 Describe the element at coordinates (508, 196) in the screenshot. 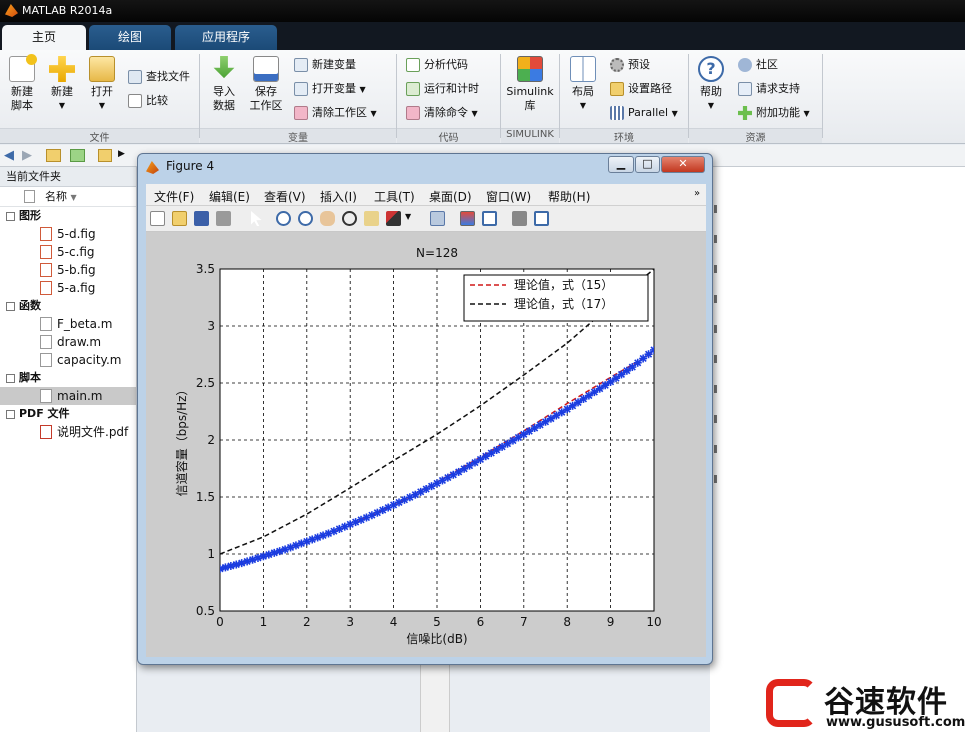

I see `menu-window: 窗口(W)` at that location.